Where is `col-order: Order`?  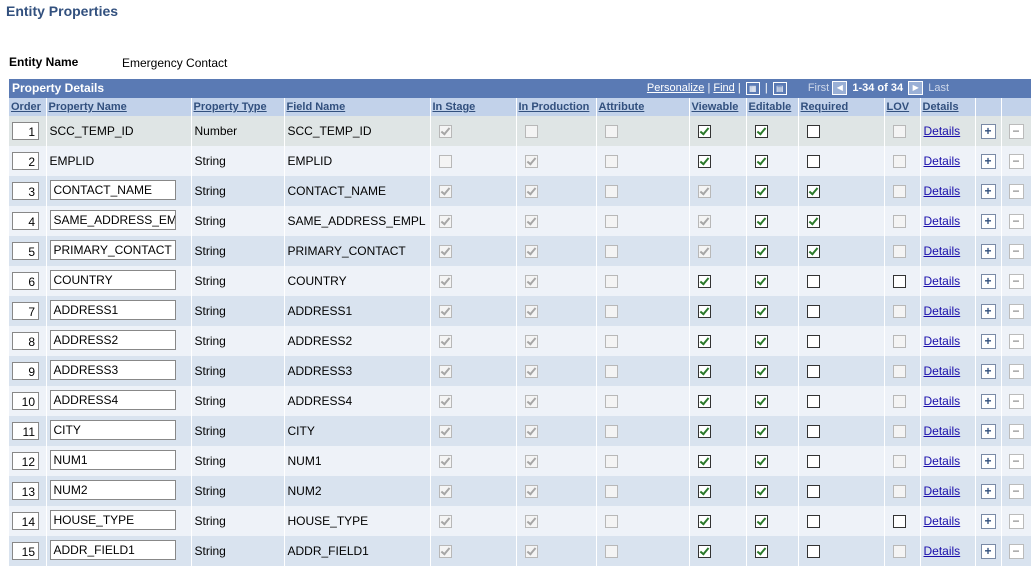
col-order: Order is located at coordinates (28, 107).